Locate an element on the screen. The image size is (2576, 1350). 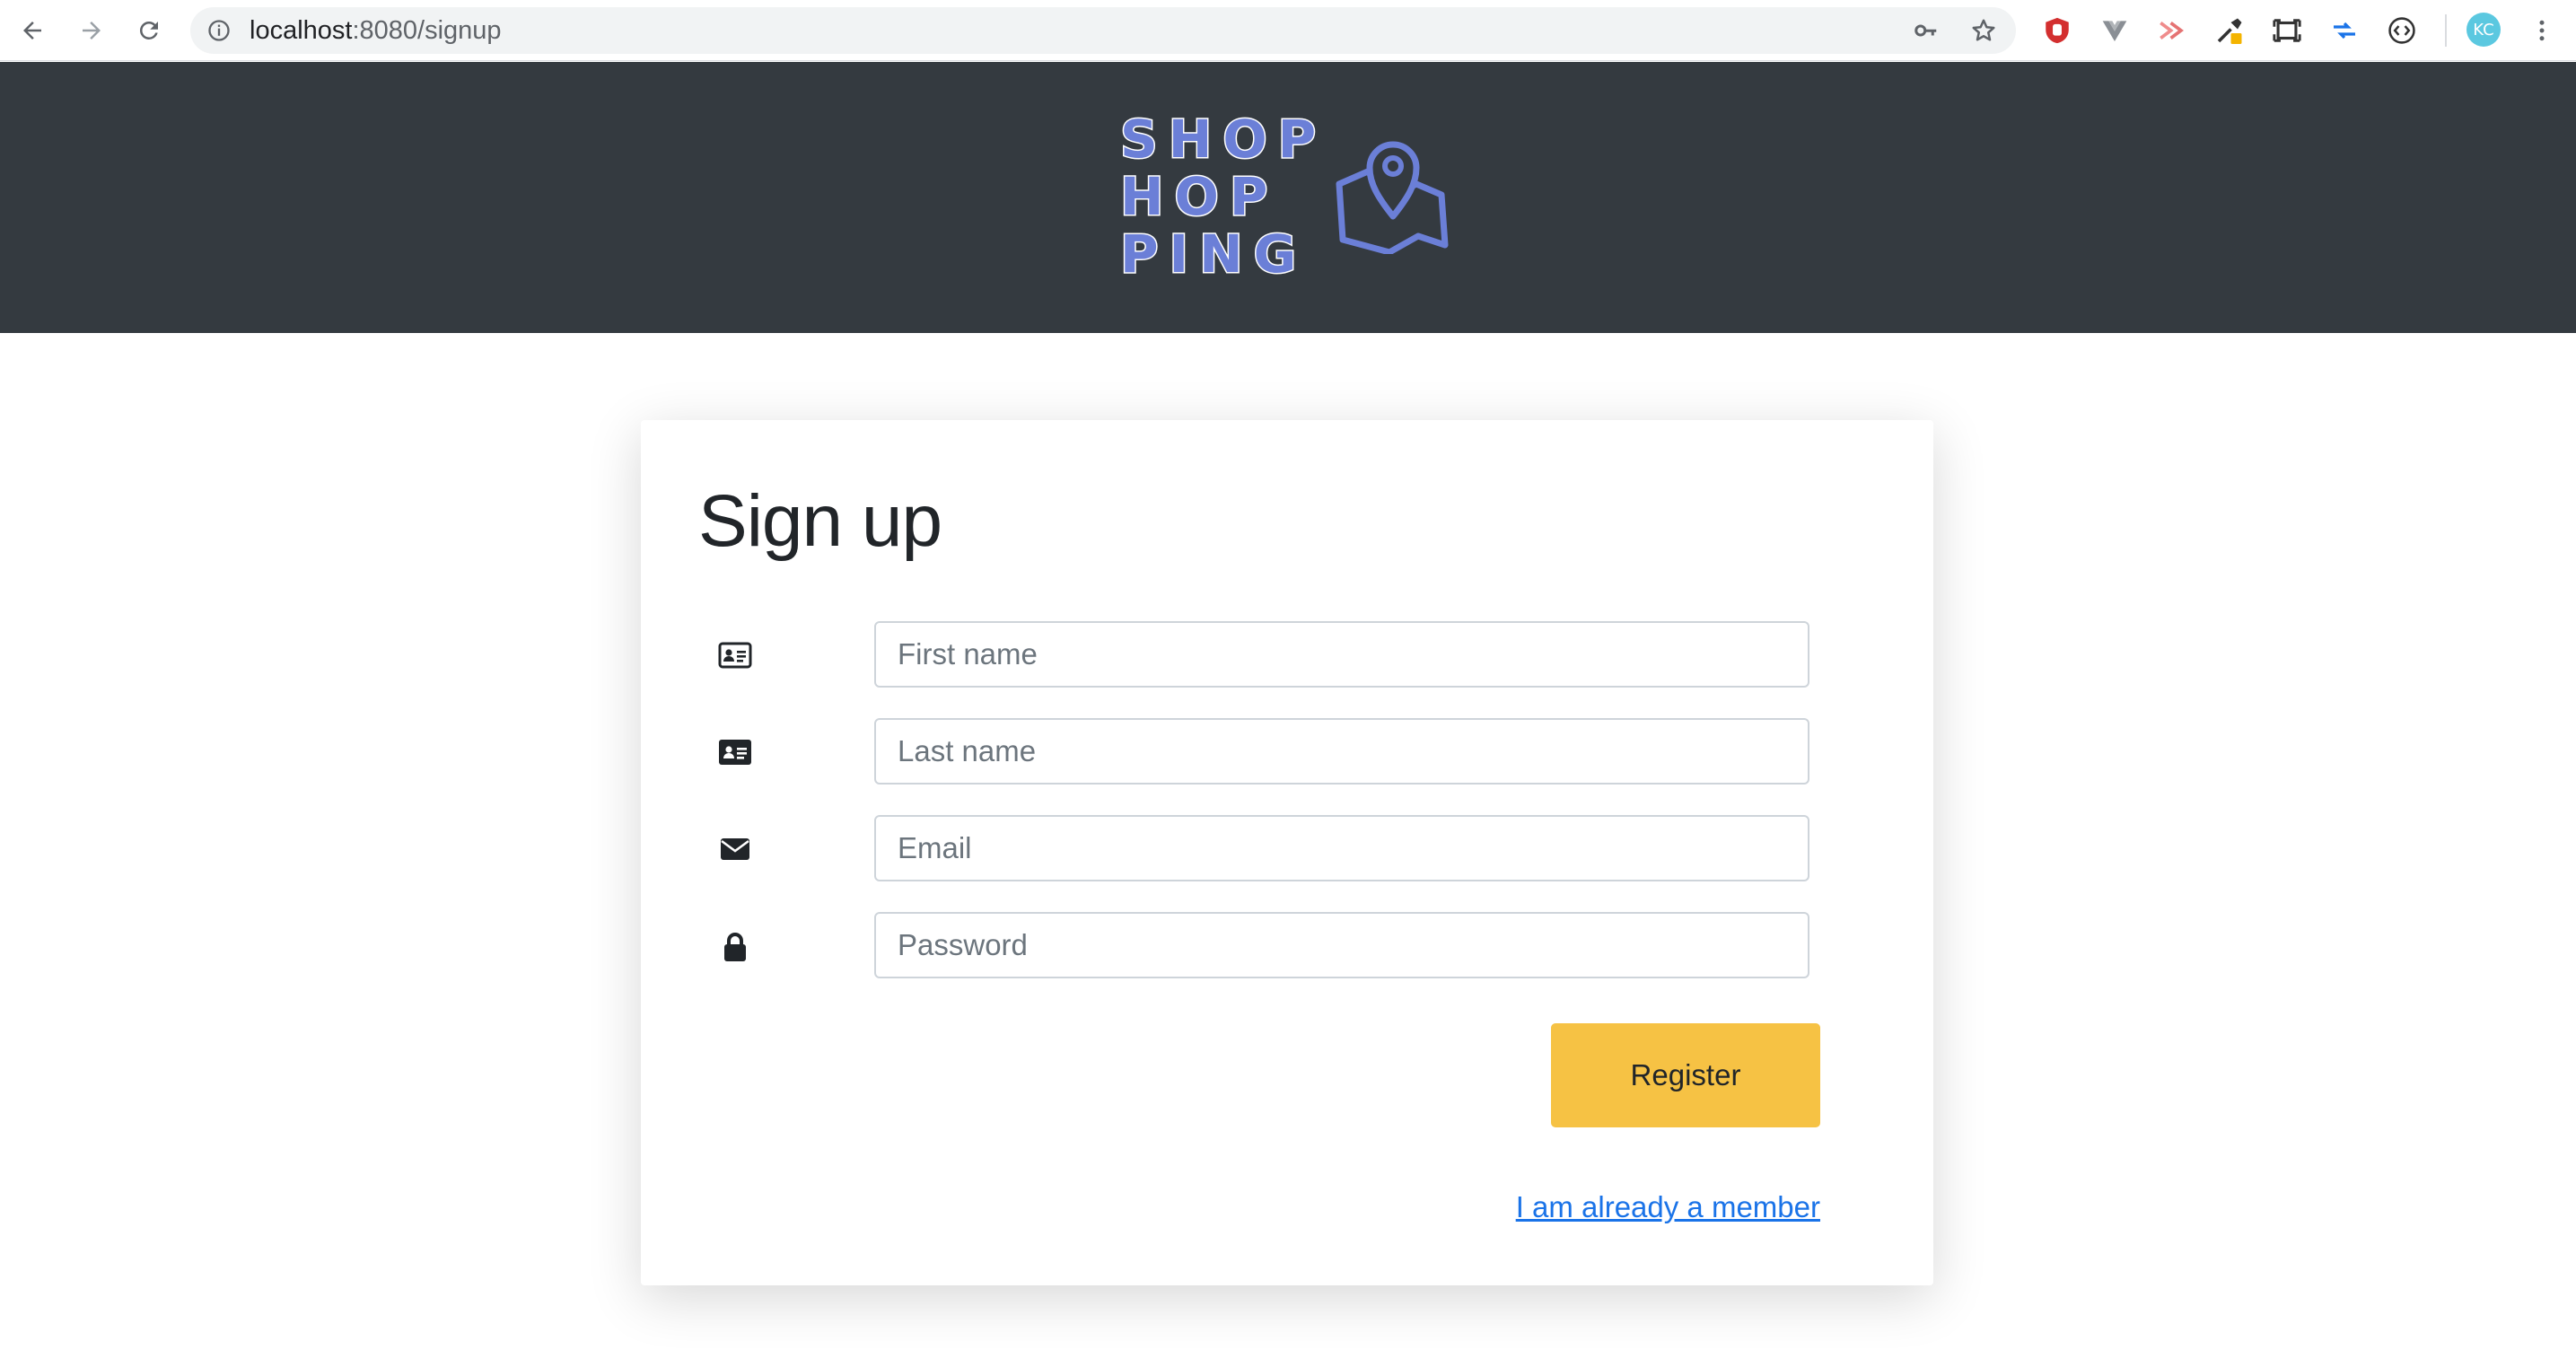
map-pin-icon is located at coordinates (1392, 197).